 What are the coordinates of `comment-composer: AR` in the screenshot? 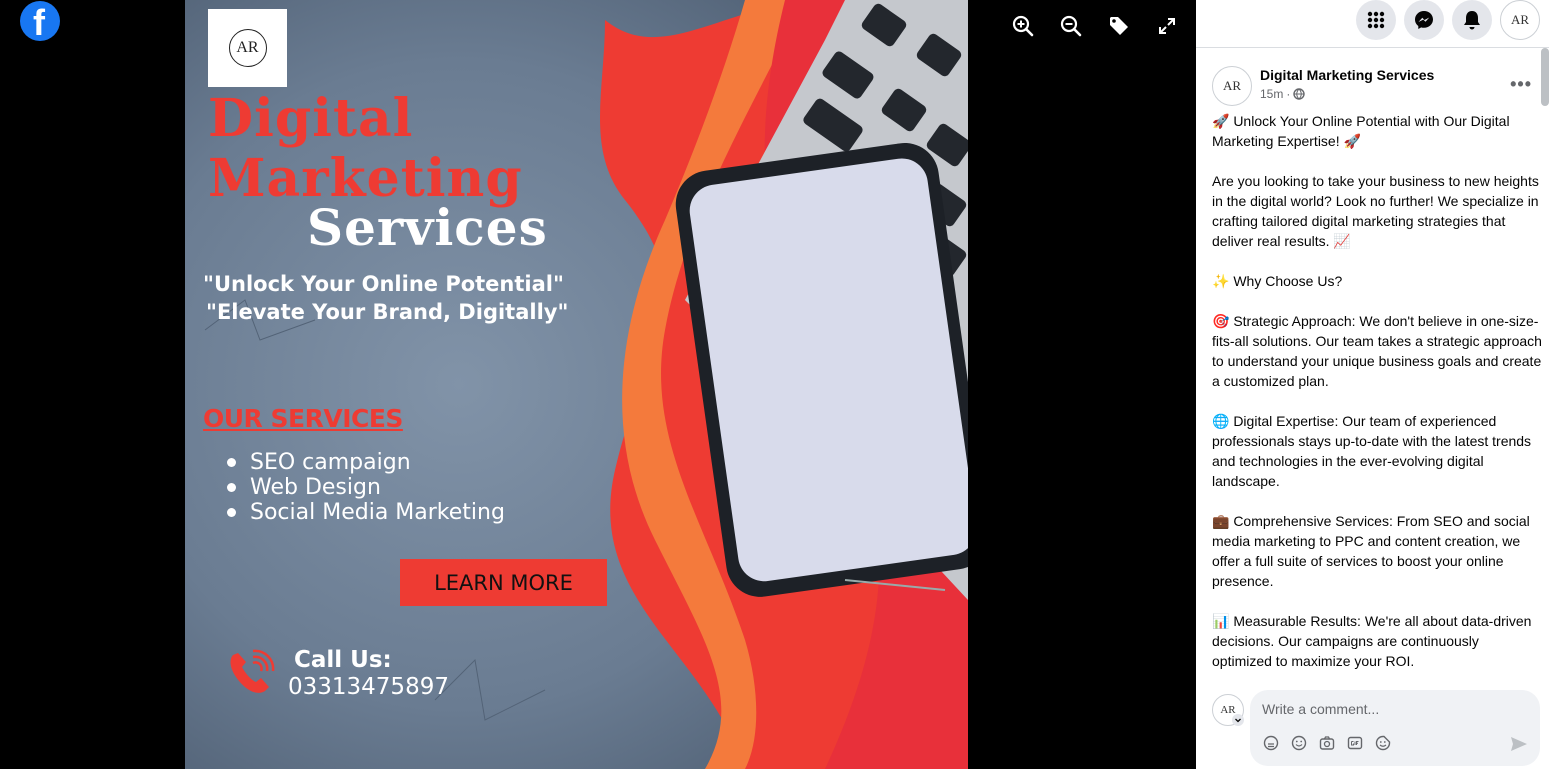 It's located at (1377, 728).